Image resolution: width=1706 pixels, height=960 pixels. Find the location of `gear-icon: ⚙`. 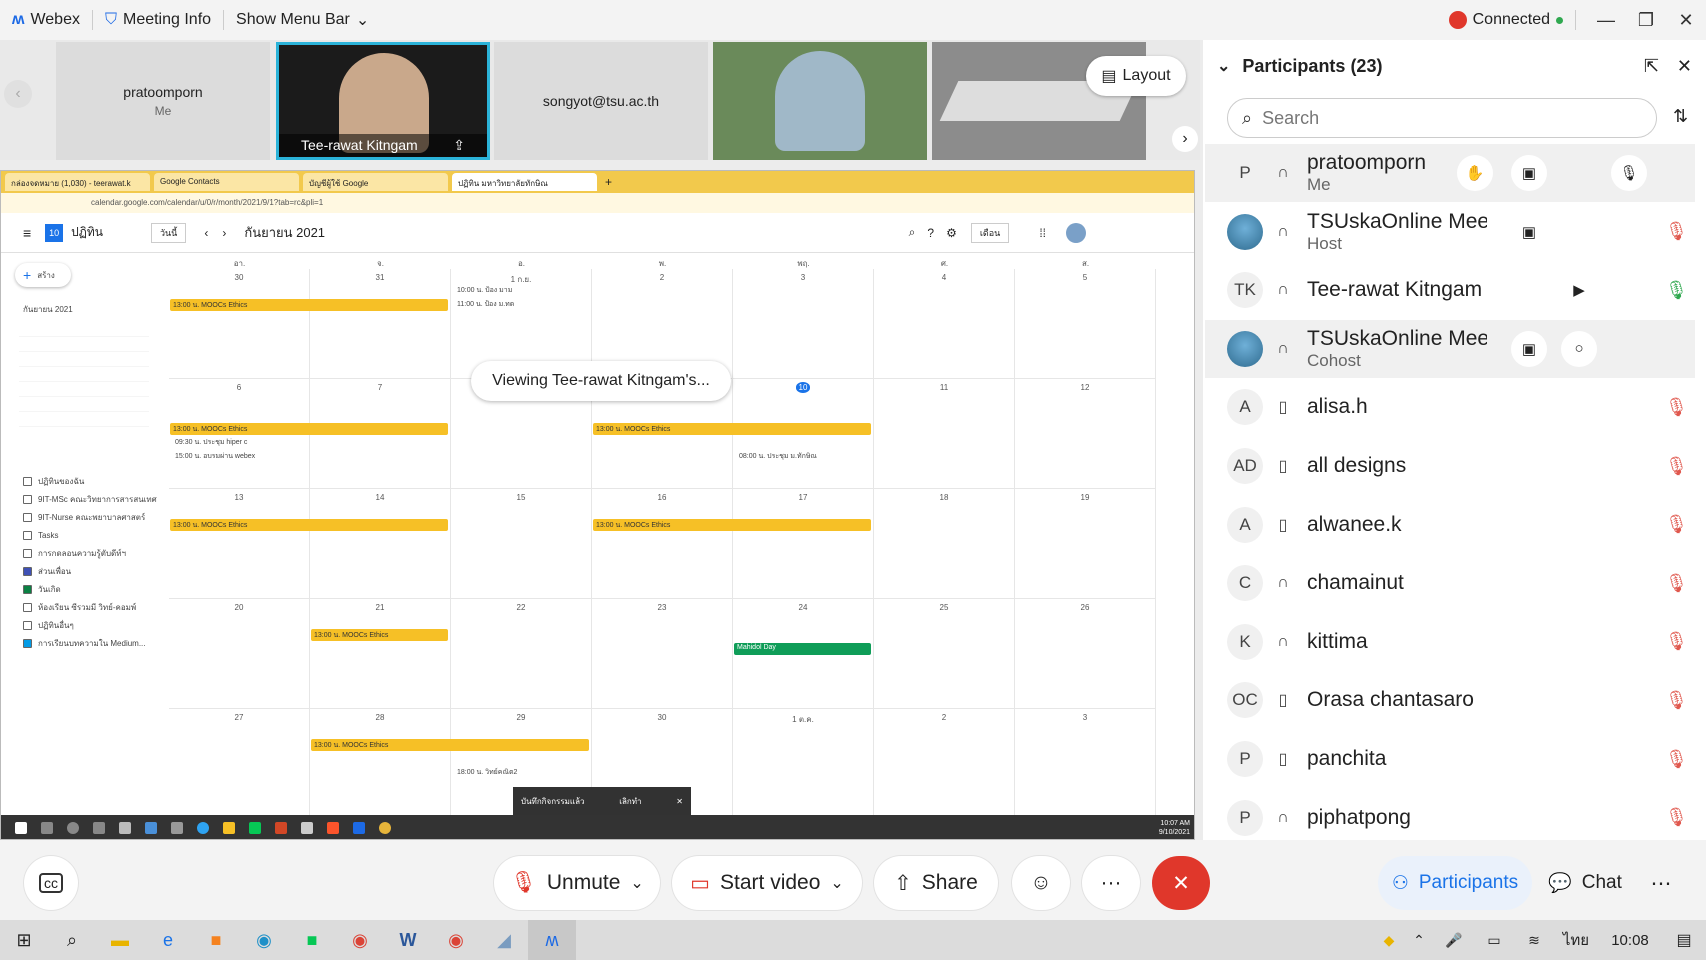

gear-icon: ⚙ is located at coordinates (951, 233).